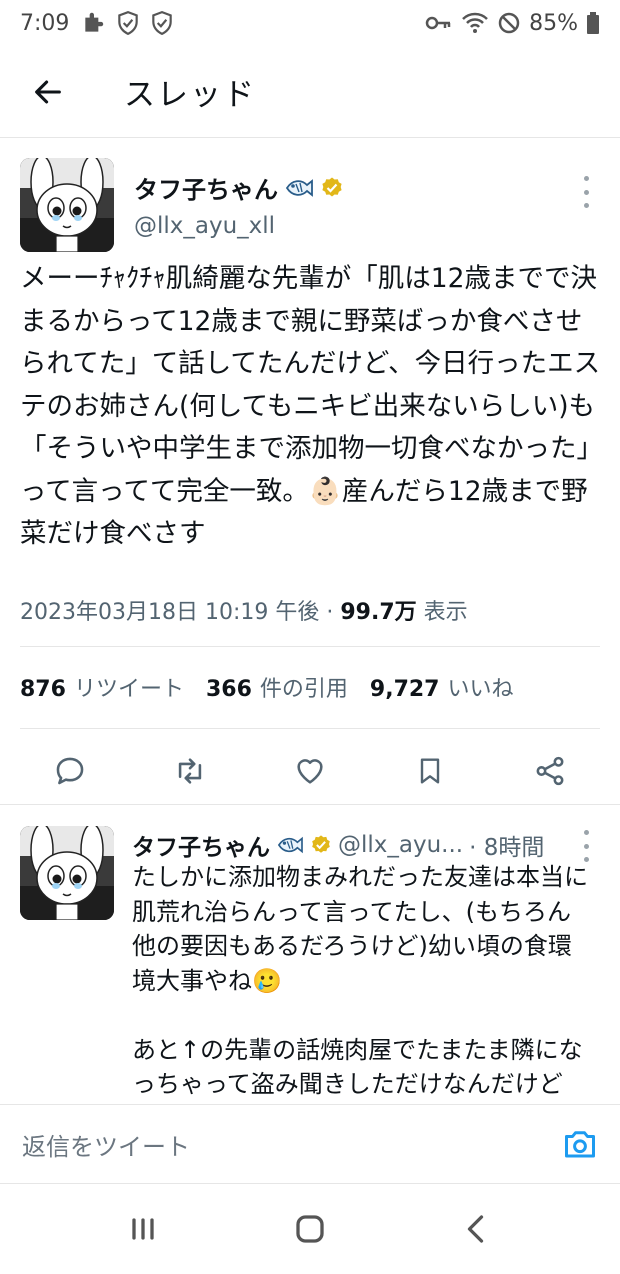  What do you see at coordinates (143, 1229) in the screenshot?
I see `recent-apps-icon` at bounding box center [143, 1229].